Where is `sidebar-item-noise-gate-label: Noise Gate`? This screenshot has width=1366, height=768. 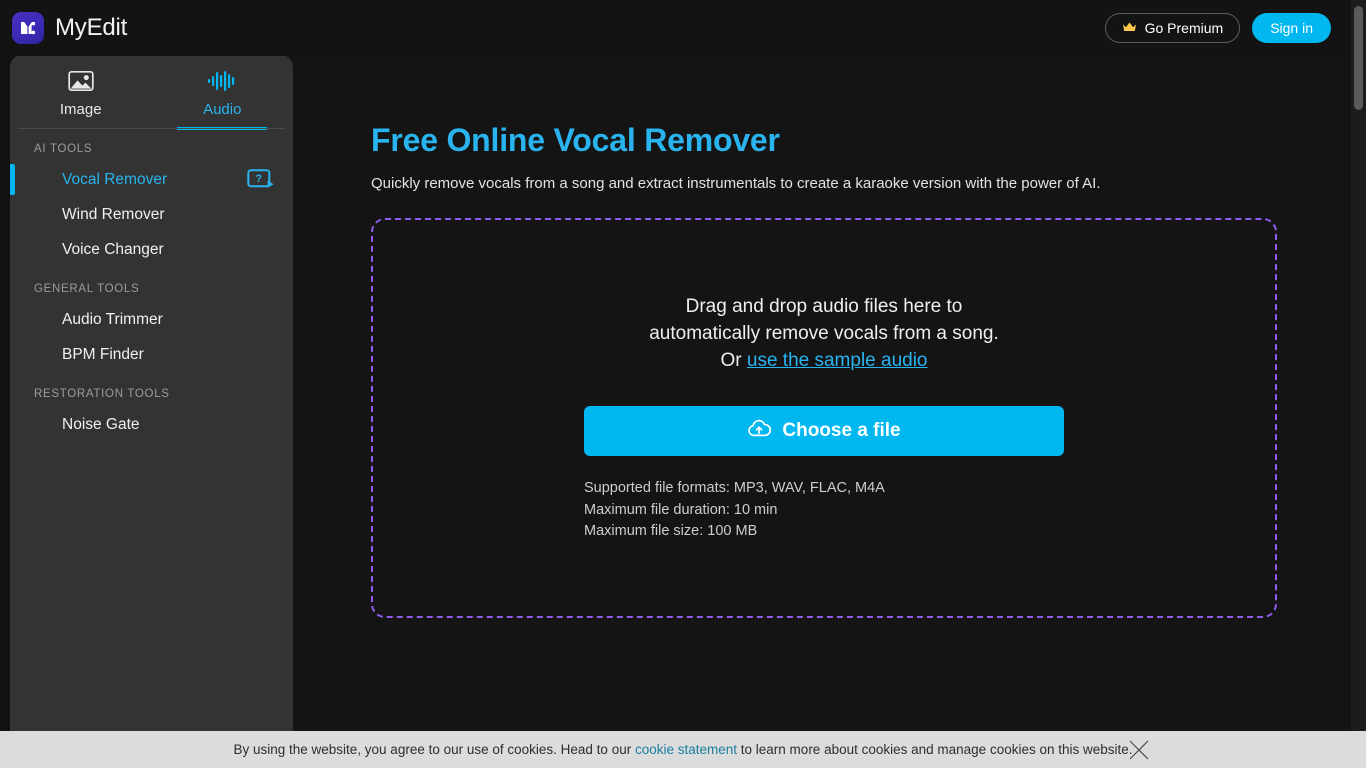
sidebar-item-noise-gate-label: Noise Gate is located at coordinates (101, 424).